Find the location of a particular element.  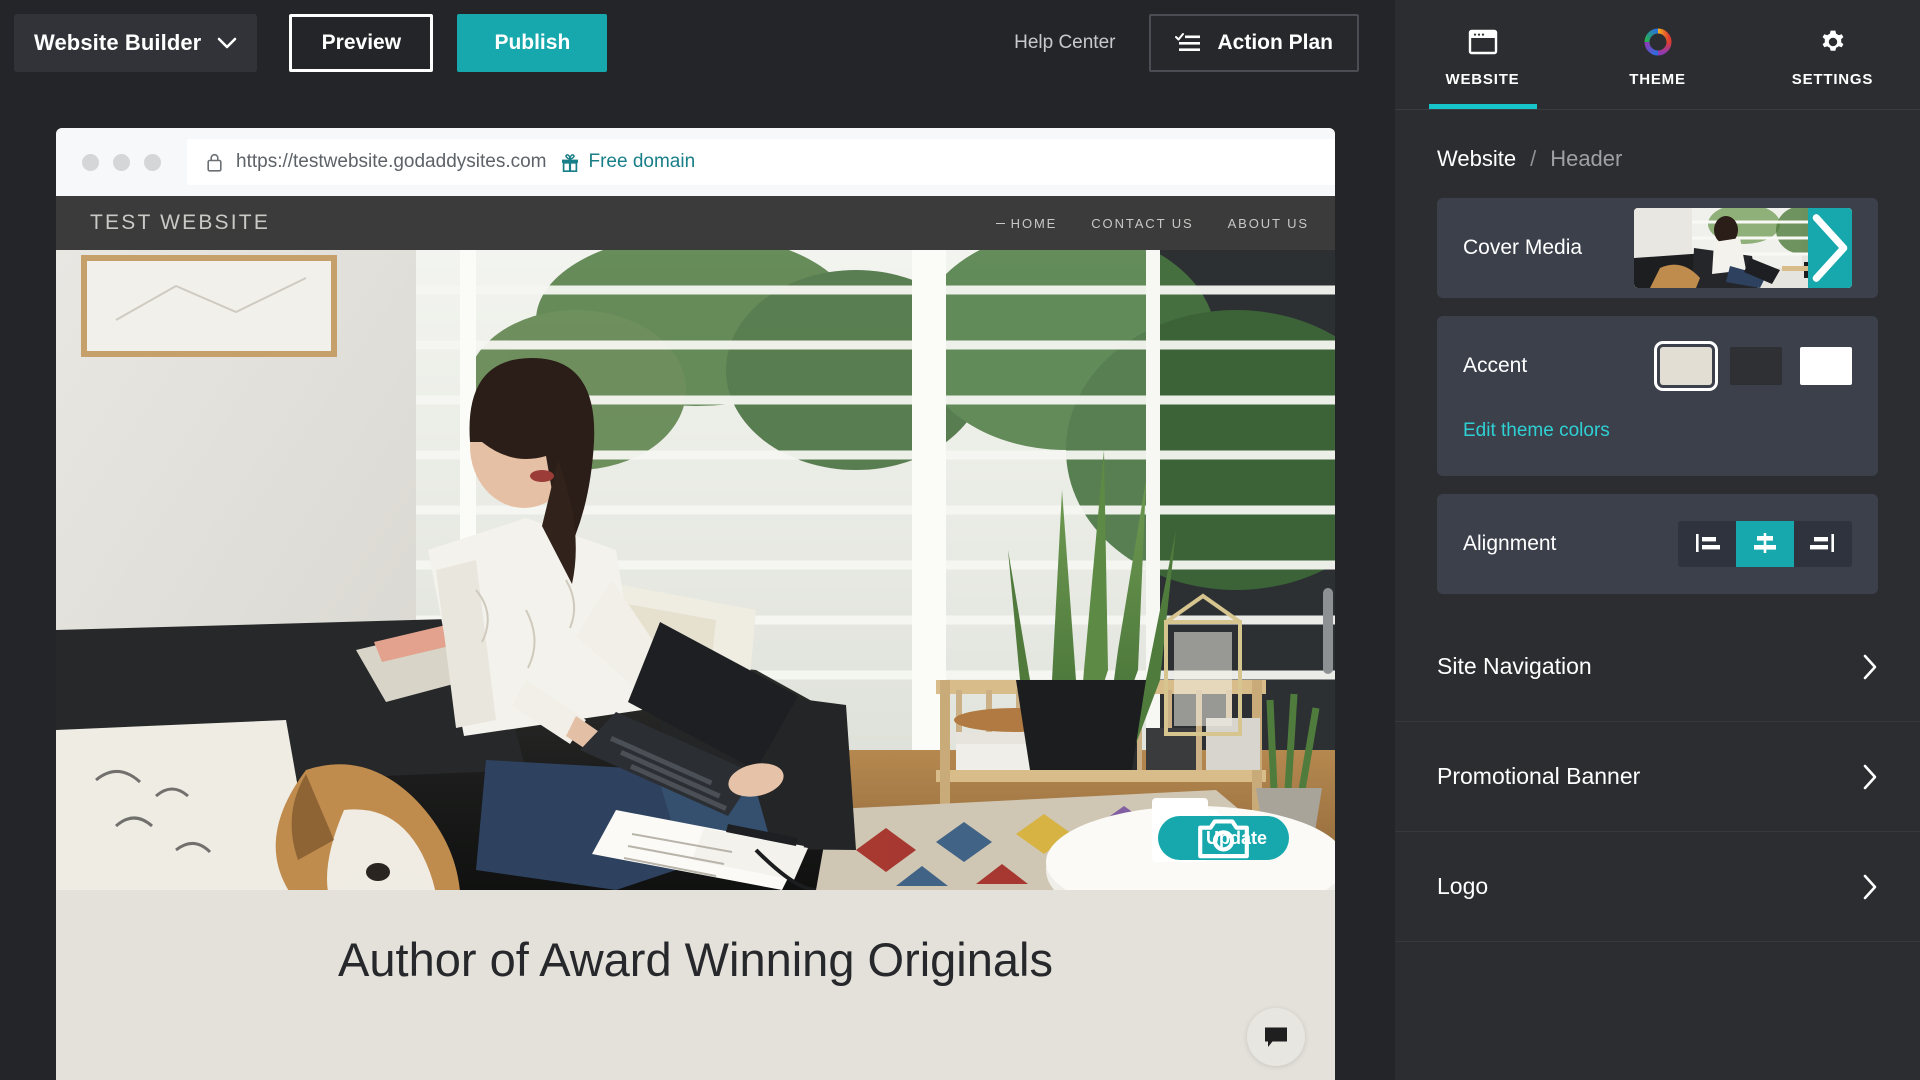

color-wheel-icon is located at coordinates (1658, 42).